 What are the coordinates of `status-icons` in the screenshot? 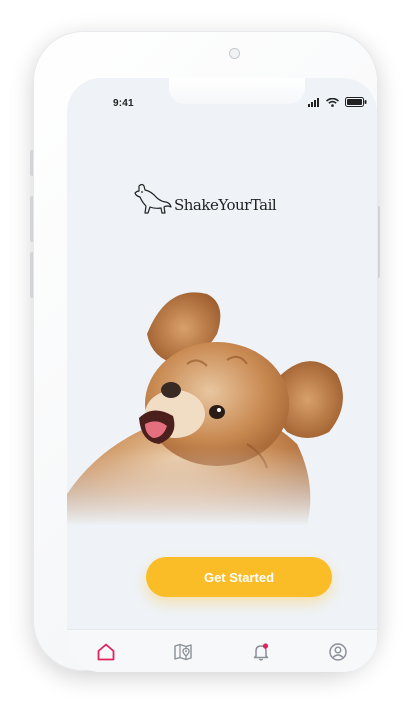 It's located at (337, 102).